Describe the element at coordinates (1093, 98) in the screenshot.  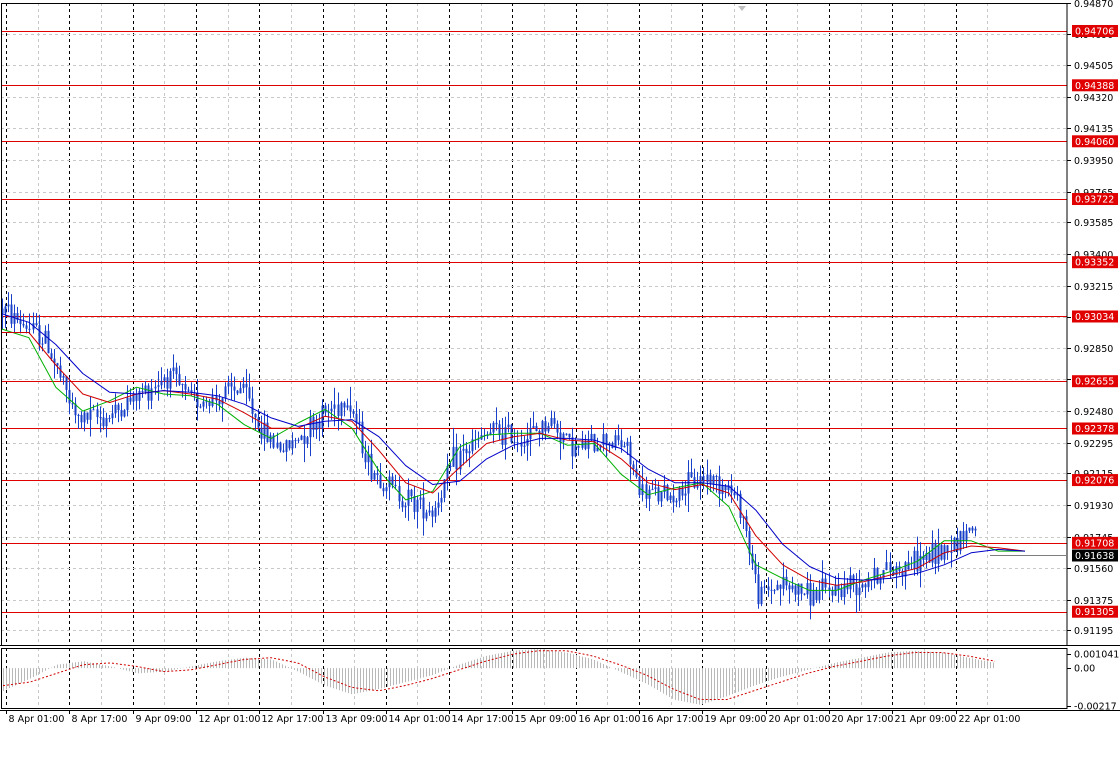
I see `price-tick-label: 0.94320` at that location.